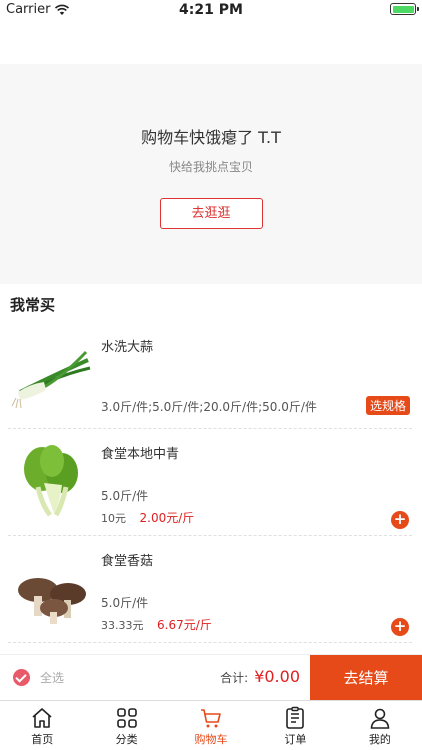  I want to click on tab-label: 分类, so click(126, 739).